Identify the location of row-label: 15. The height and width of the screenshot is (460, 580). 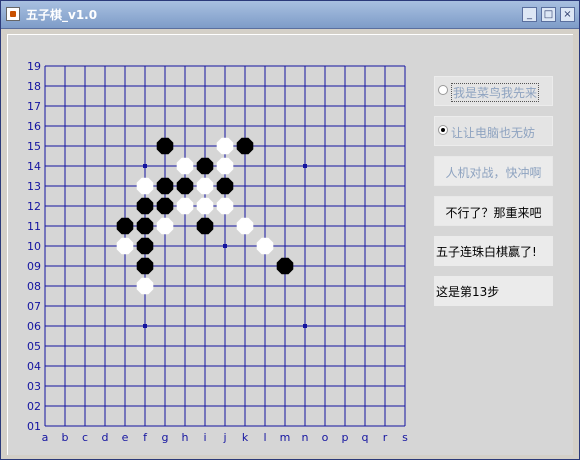
(34, 146).